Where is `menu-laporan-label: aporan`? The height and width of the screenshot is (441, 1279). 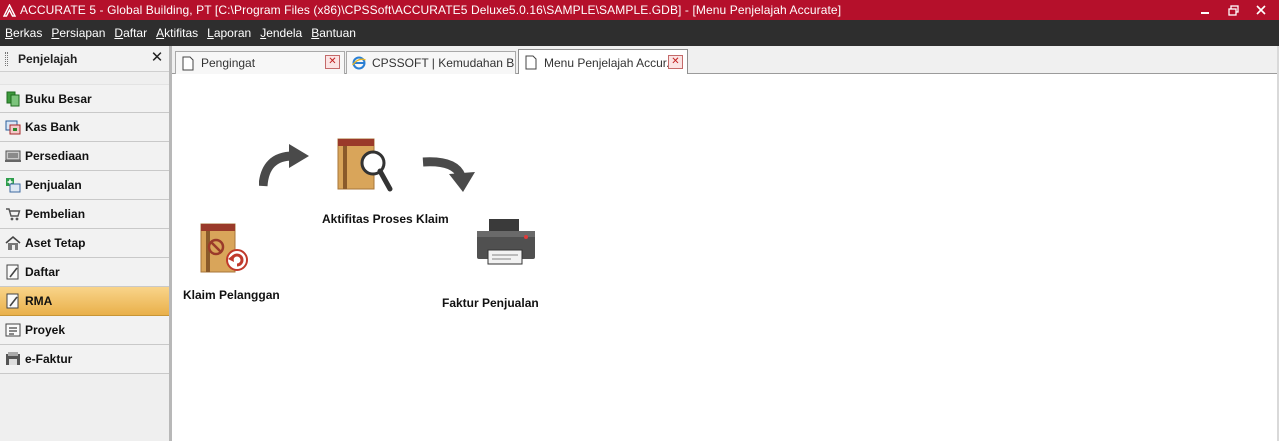 menu-laporan-label: aporan is located at coordinates (232, 33).